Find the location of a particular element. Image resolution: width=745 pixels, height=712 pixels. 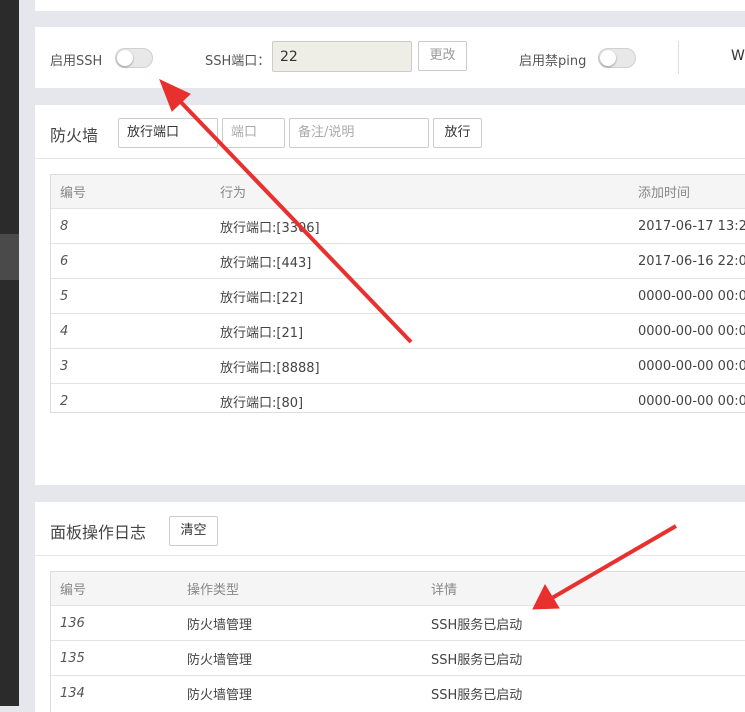

ping-toggle is located at coordinates (617, 58).